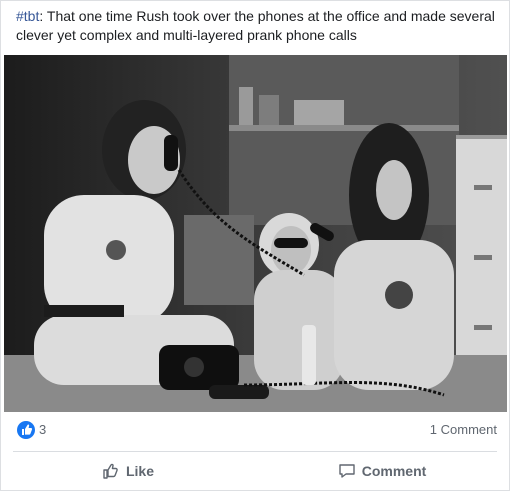  I want to click on comment-icon, so click(347, 471).